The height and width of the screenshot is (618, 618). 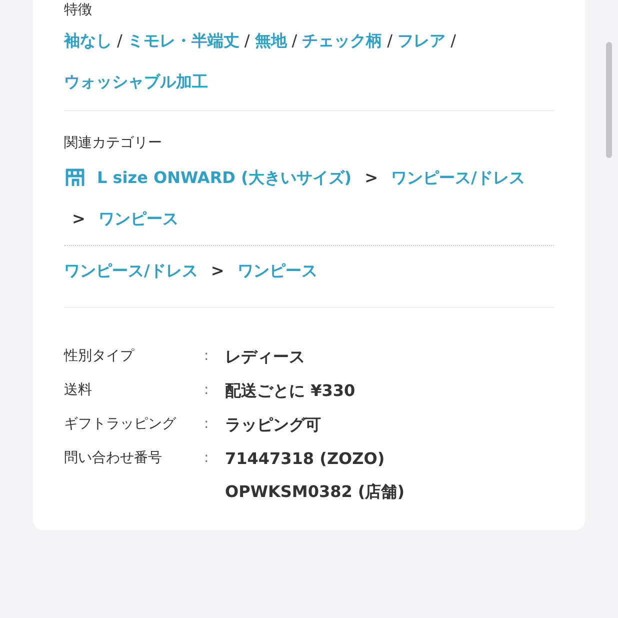 What do you see at coordinates (342, 40) in the screenshot?
I see `category-link: チェック柄` at bounding box center [342, 40].